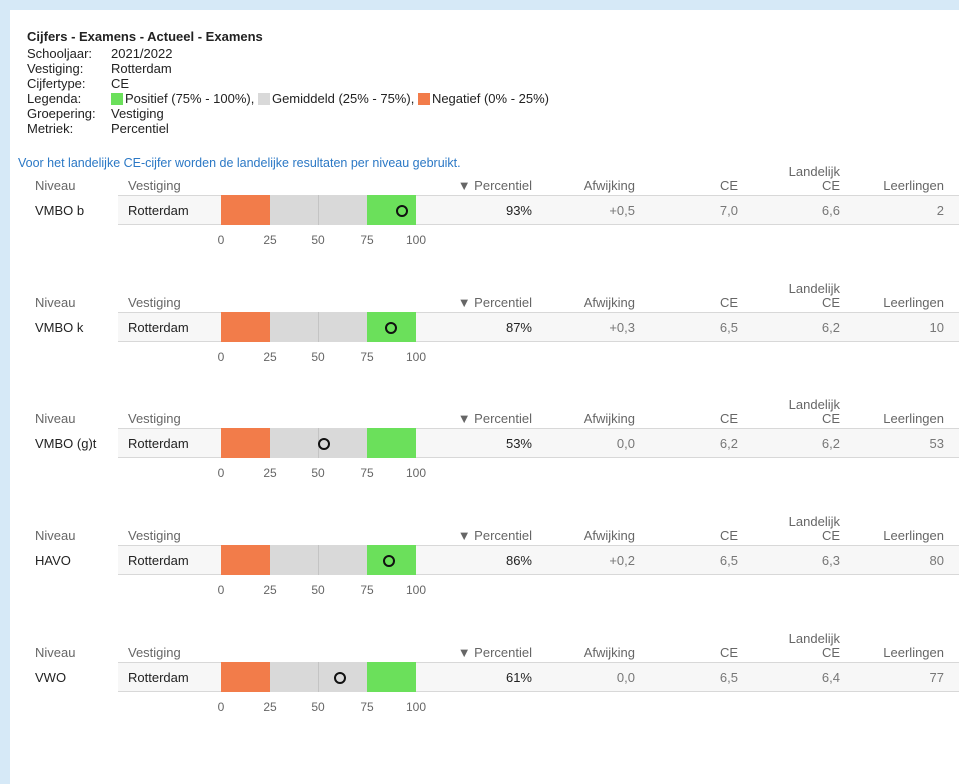  Describe the element at coordinates (484, 210) in the screenshot. I see `table-row: VMBO b Rotterdam 93% +0,5 7,0 6,6 2` at that location.